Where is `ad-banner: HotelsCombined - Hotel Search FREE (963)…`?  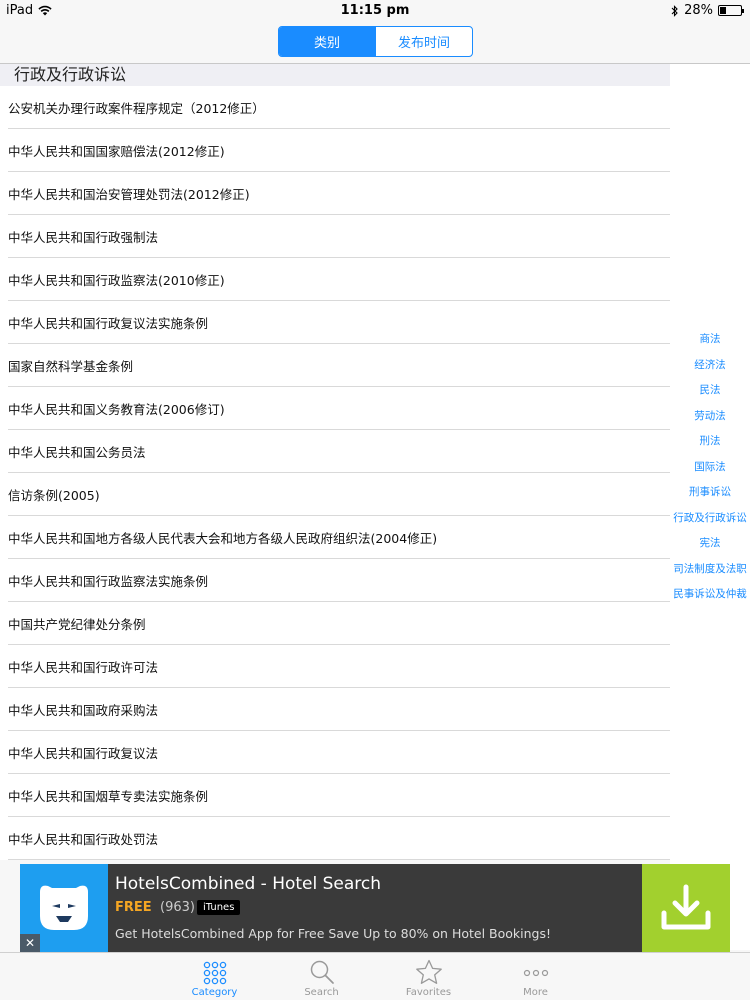
ad-banner: HotelsCombined - Hotel Search FREE (963)… is located at coordinates (375, 908).